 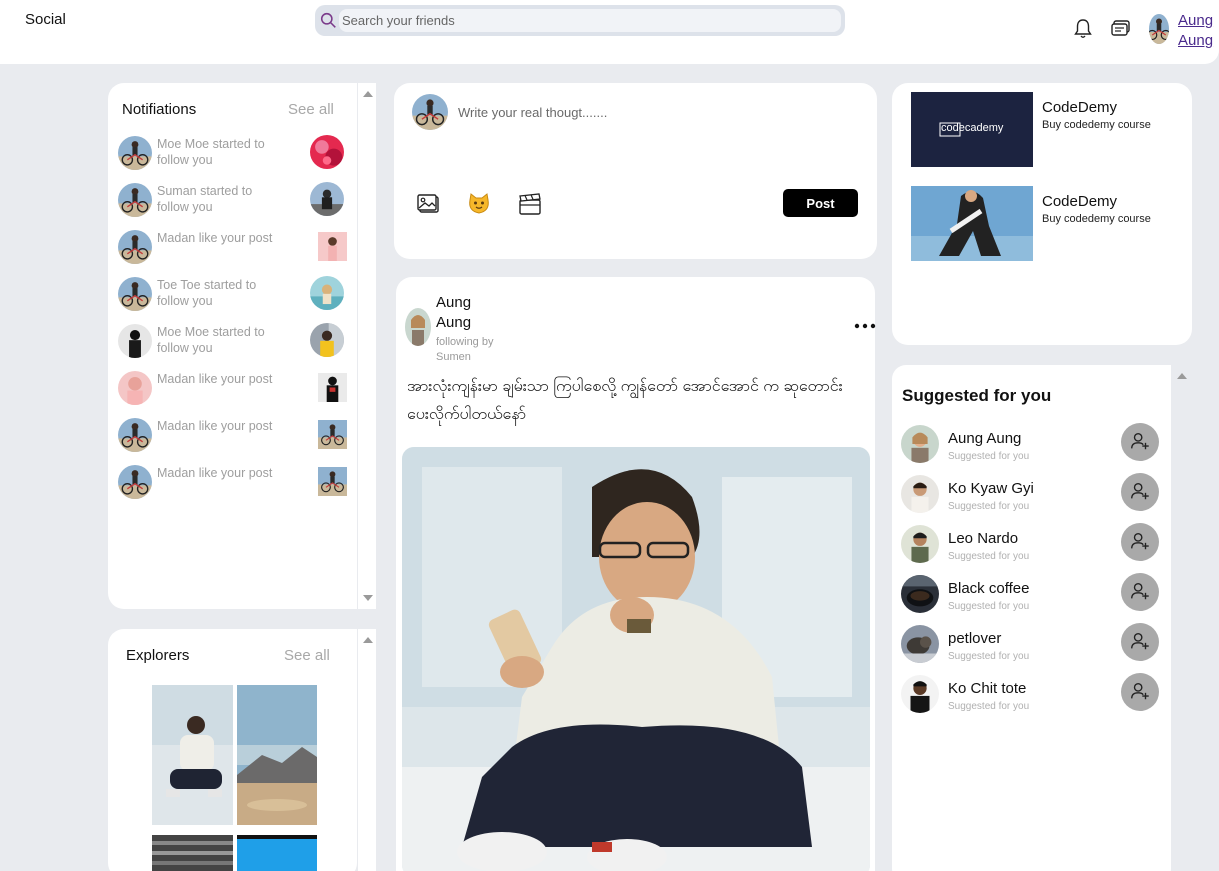 What do you see at coordinates (1032, 644) in the screenshot?
I see `suggested-item: petlover Suggested for you` at bounding box center [1032, 644].